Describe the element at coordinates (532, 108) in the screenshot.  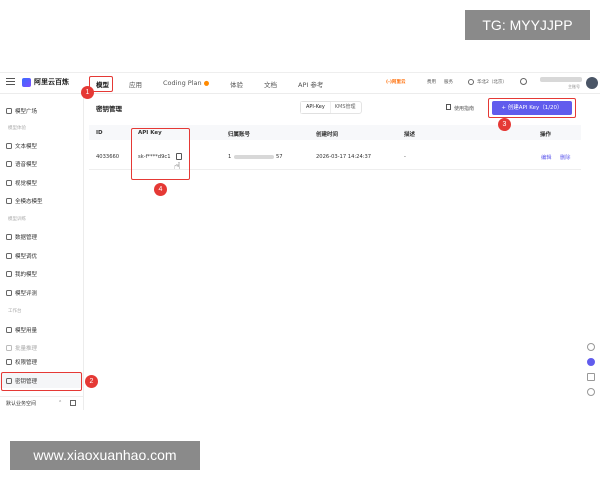
I see `annotation-box-create` at that location.